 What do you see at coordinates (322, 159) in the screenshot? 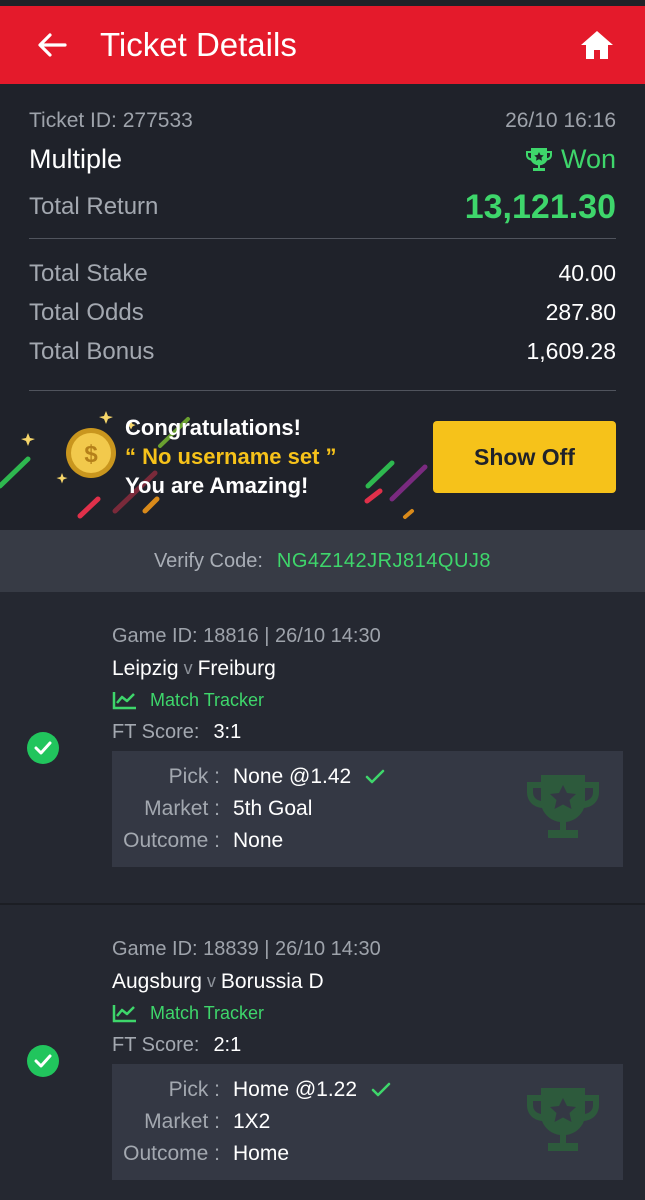
I see `ticket-type-row: Multiple Won` at bounding box center [322, 159].